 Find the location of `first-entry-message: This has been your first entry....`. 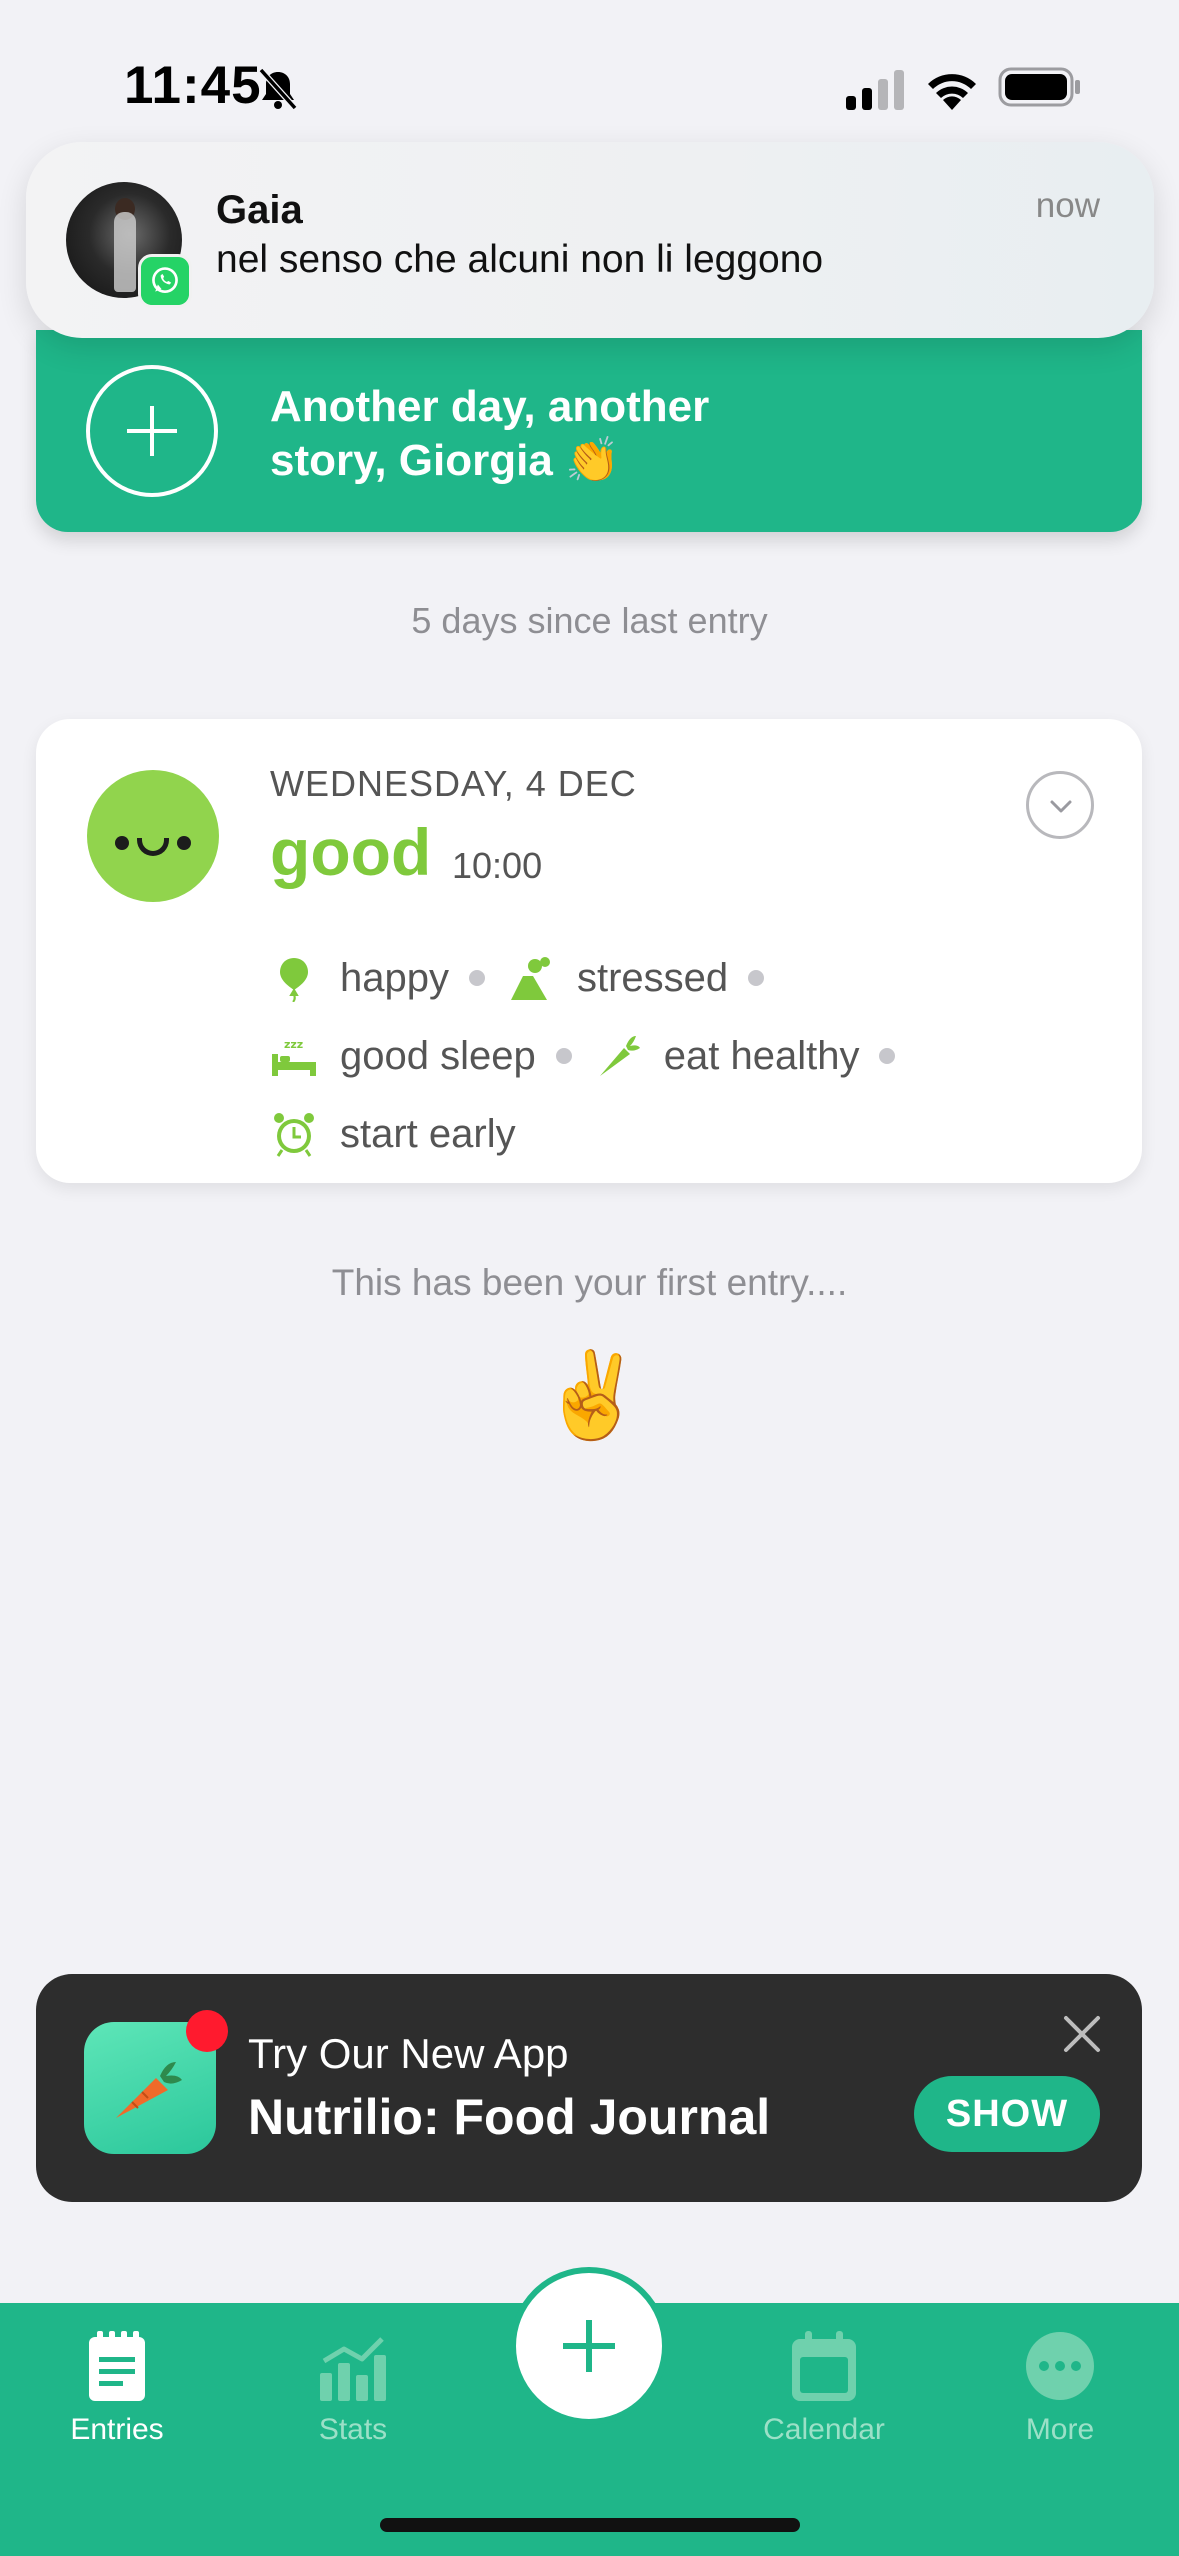

first-entry-message: This has been your first entry.... is located at coordinates (589, 1282).